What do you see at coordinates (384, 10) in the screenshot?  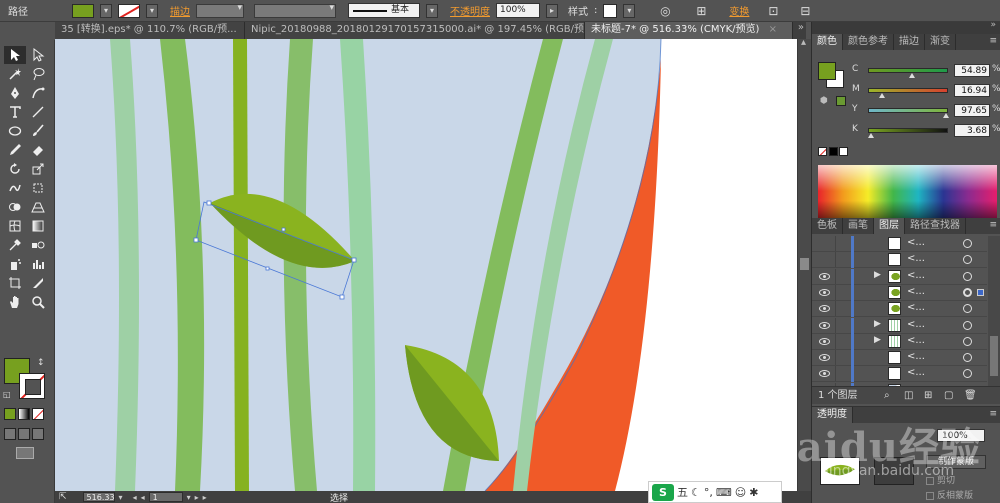 I see `brush-definition-dropdown: 基本` at bounding box center [384, 10].